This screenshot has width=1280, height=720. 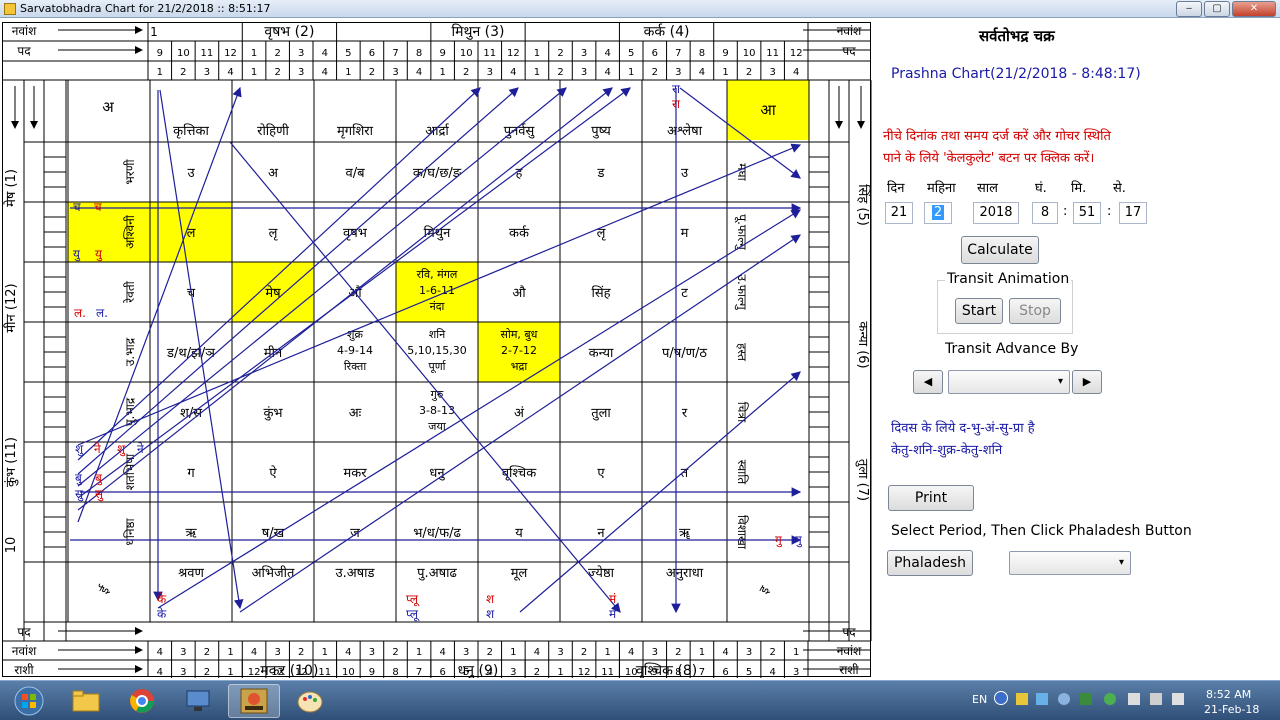 I want to click on refresh-icon, so click(x=1110, y=699).